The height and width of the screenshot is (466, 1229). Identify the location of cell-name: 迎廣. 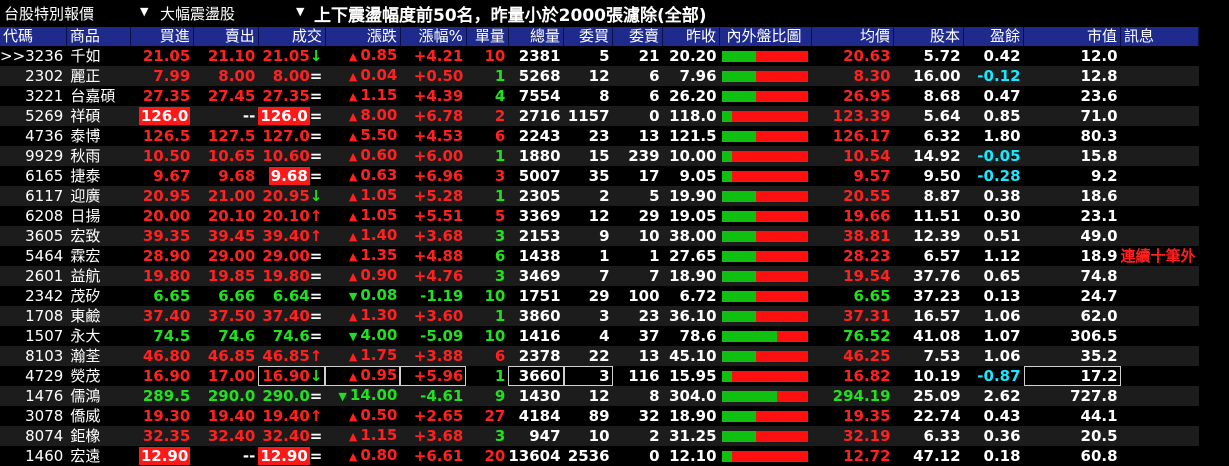
(98, 196).